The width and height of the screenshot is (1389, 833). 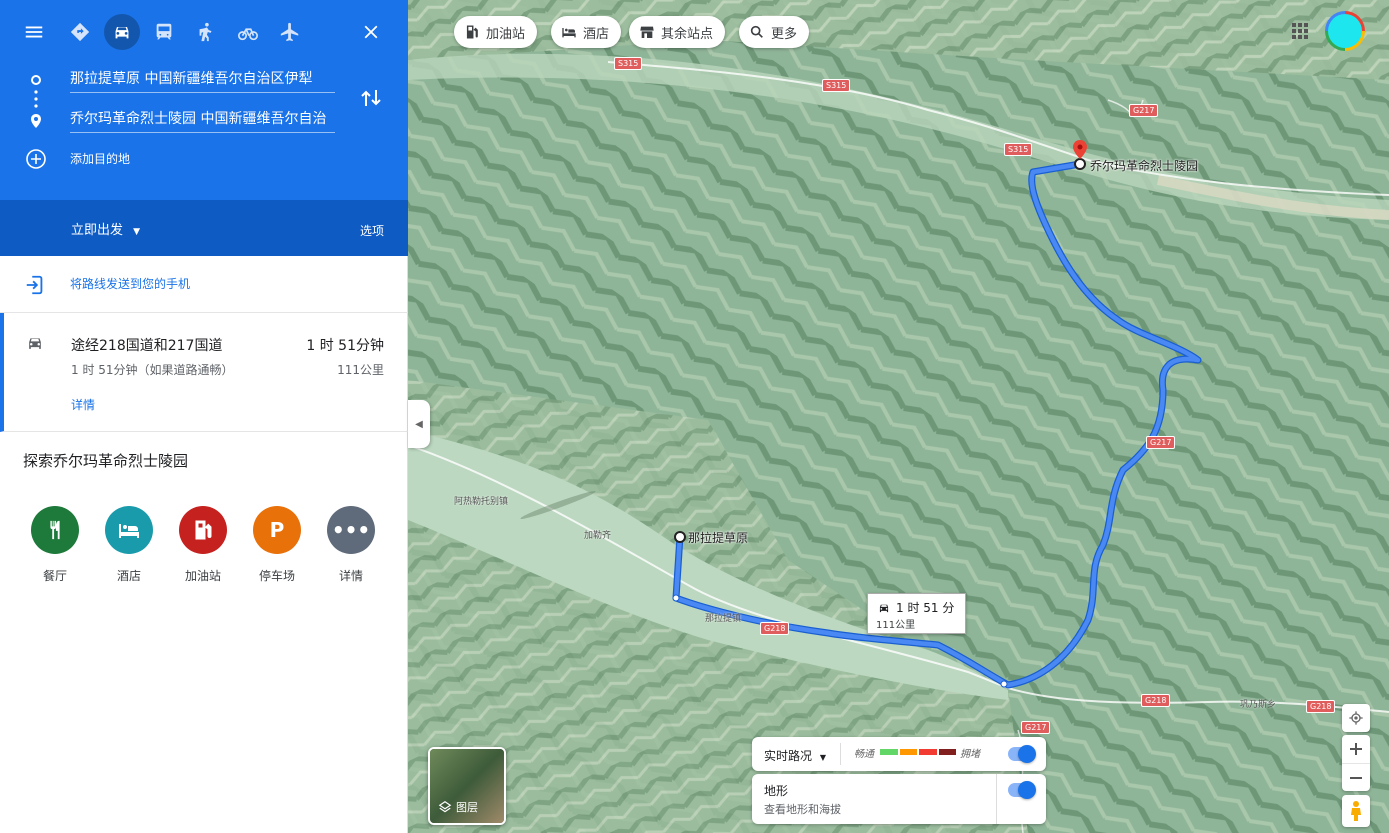 I want to click on explore-title: 探索乔尔玛革命烈士陵园, so click(x=106, y=461).